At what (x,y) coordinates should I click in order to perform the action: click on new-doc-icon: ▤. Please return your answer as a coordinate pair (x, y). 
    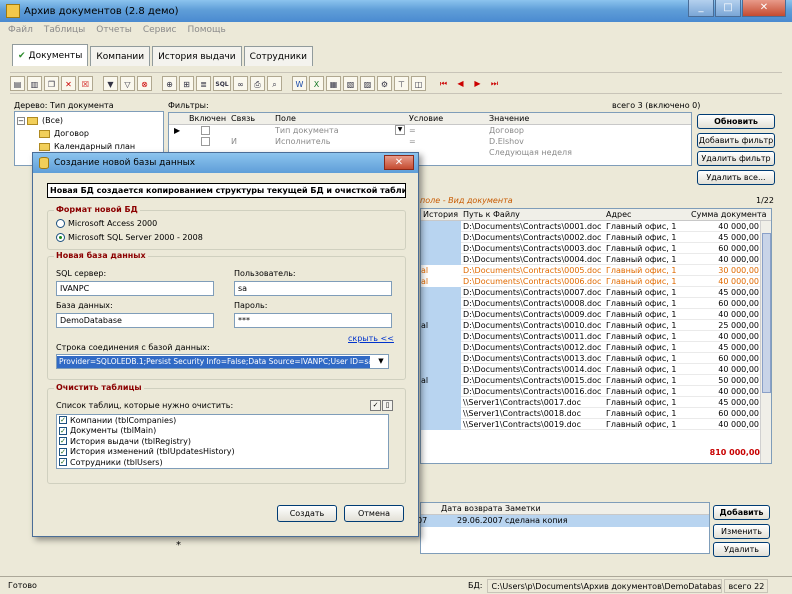
    Looking at the image, I should click on (17, 83).